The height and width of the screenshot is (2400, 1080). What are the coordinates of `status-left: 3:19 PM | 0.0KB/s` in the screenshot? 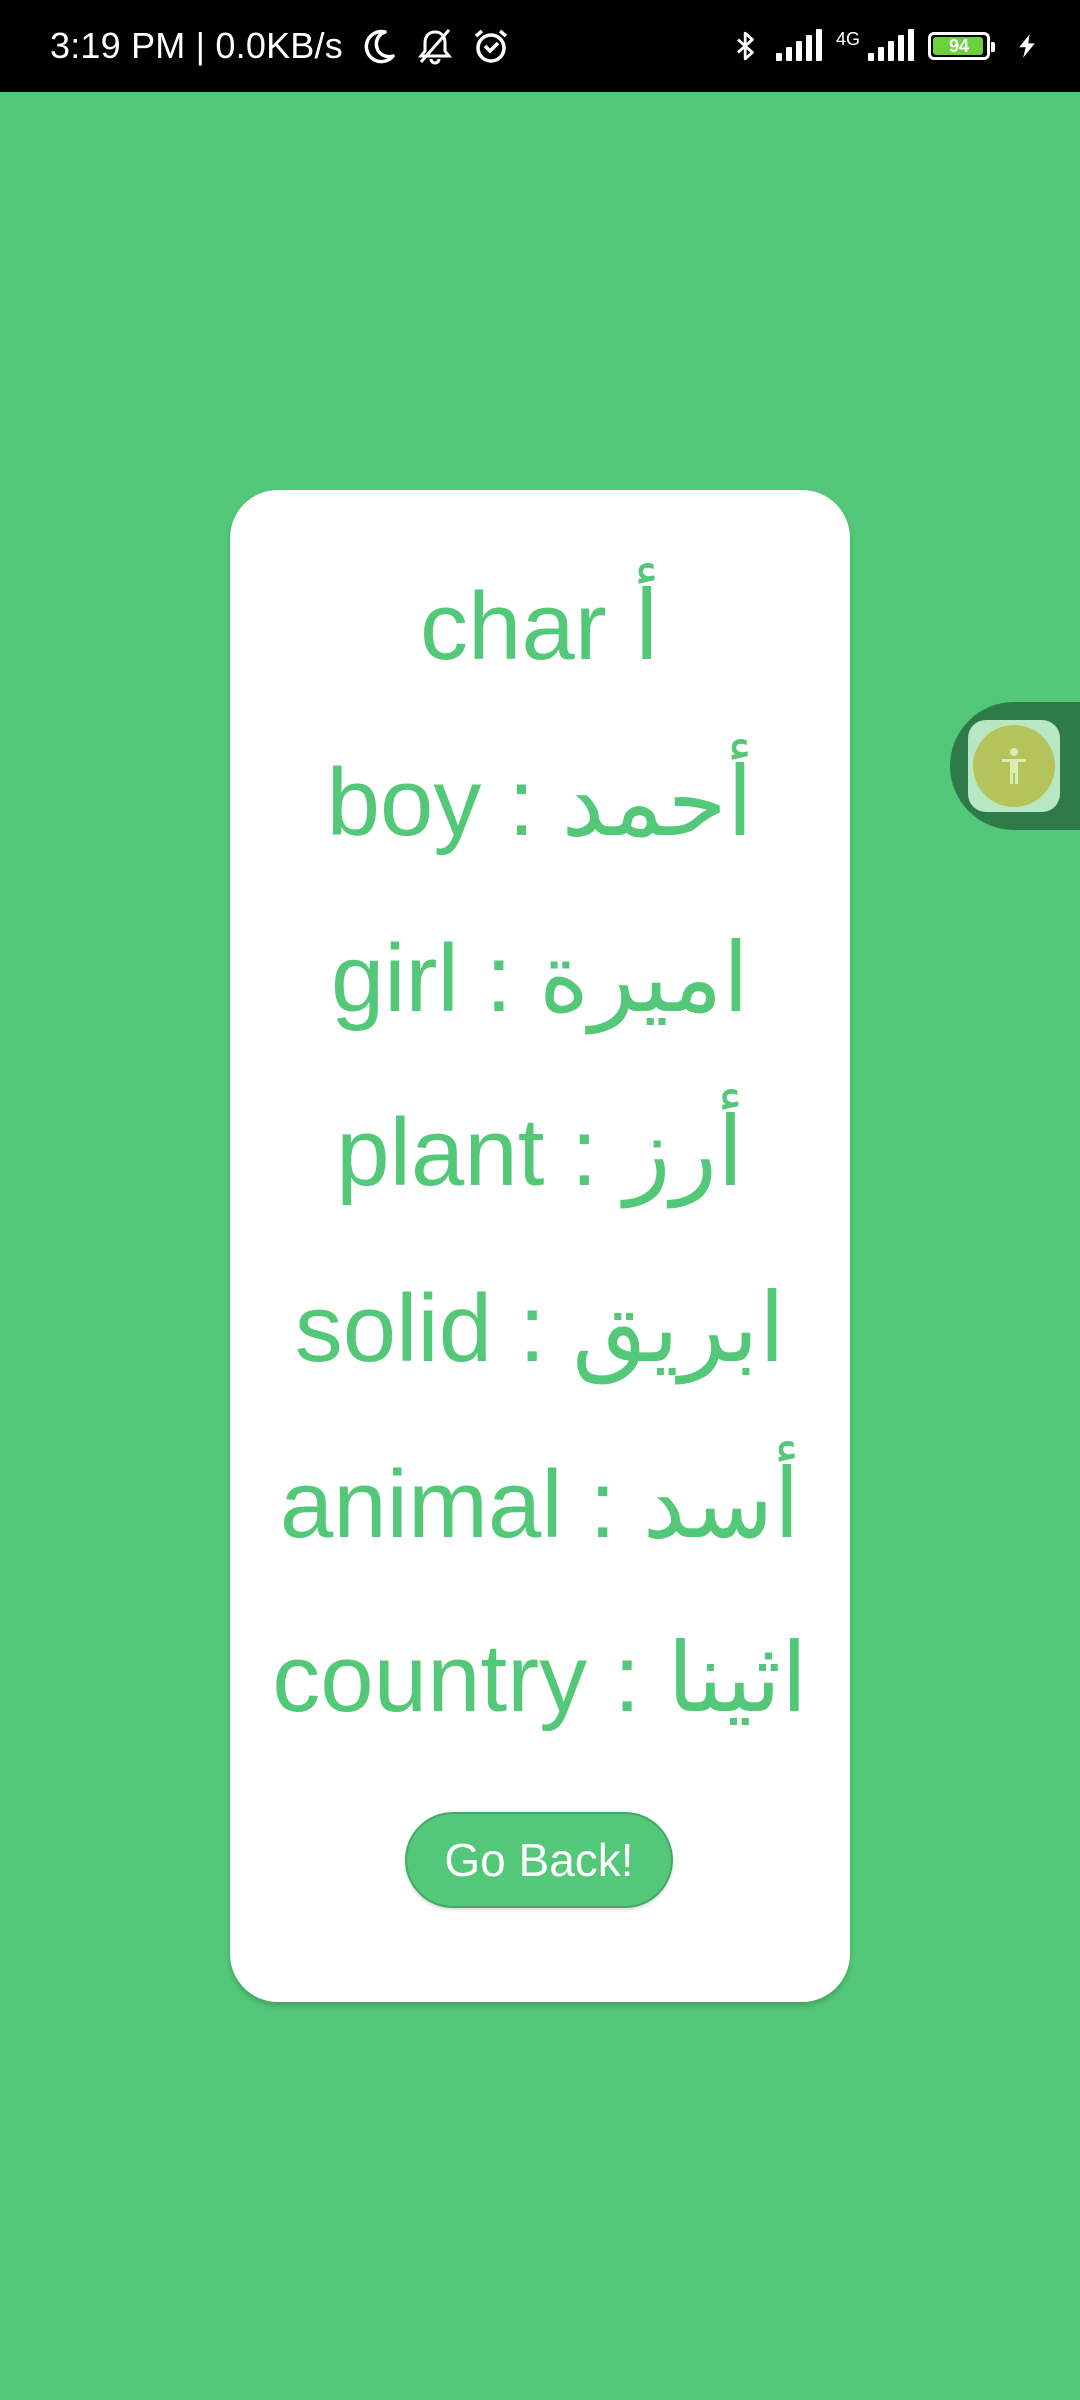 It's located at (280, 46).